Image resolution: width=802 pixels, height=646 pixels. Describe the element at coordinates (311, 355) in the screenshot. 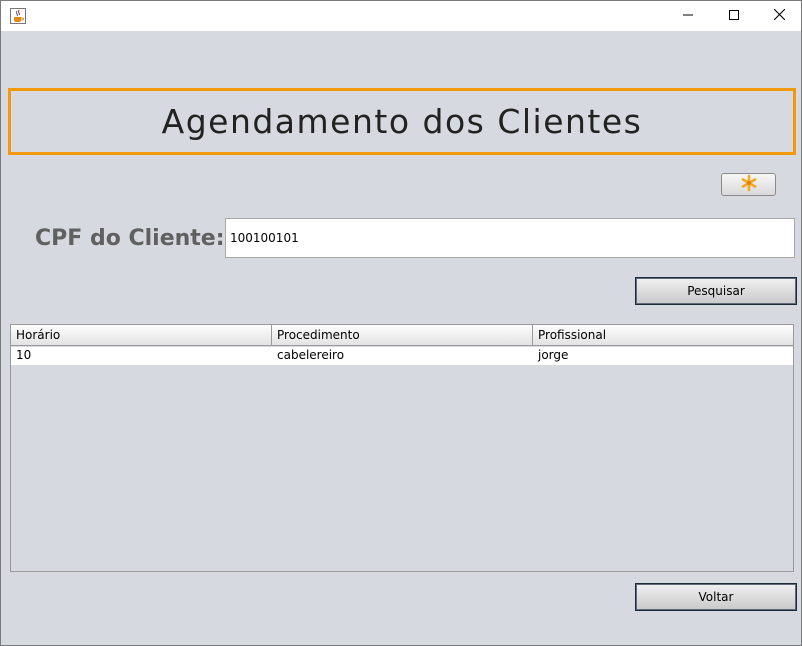

I see `cell-procedimento: cabelereiro` at that location.